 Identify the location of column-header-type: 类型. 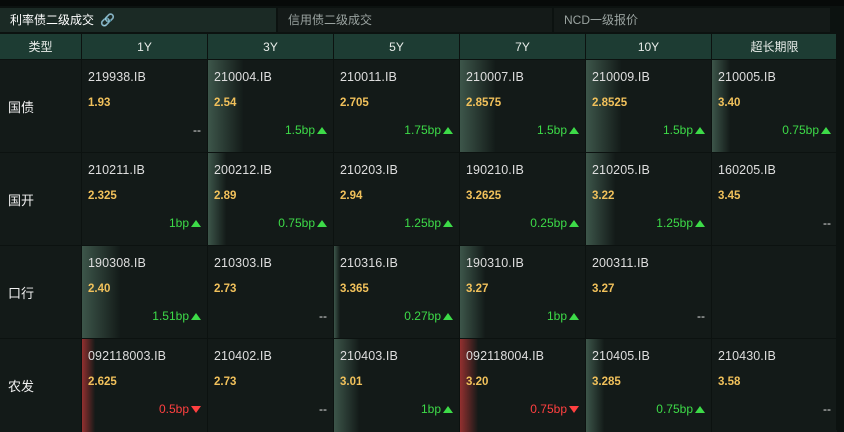
(40, 46).